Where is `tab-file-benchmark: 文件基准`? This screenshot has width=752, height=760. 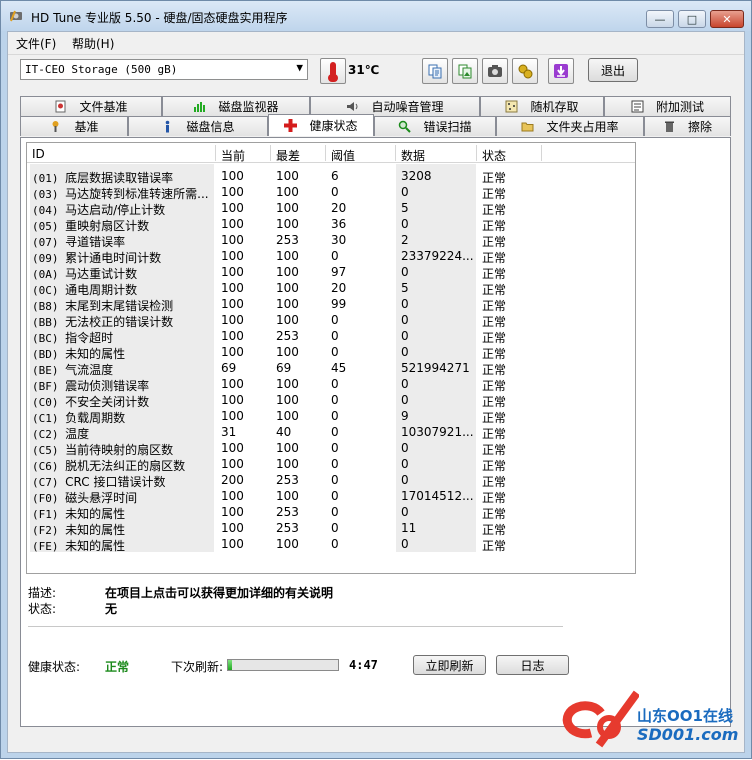 tab-file-benchmark: 文件基准 is located at coordinates (91, 106).